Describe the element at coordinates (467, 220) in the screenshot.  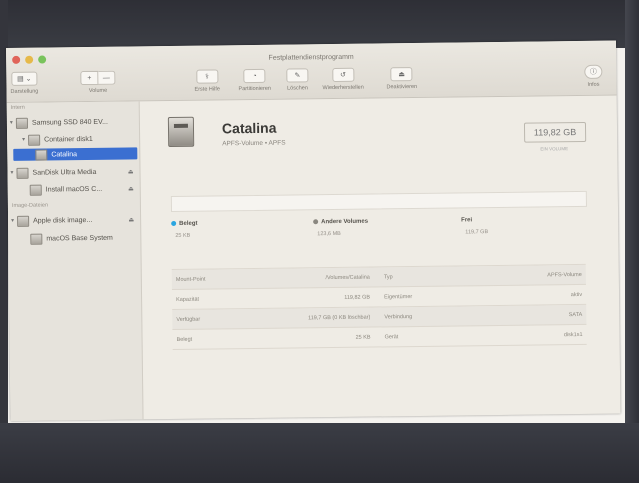
I see `legend-free-label: Frei` at that location.